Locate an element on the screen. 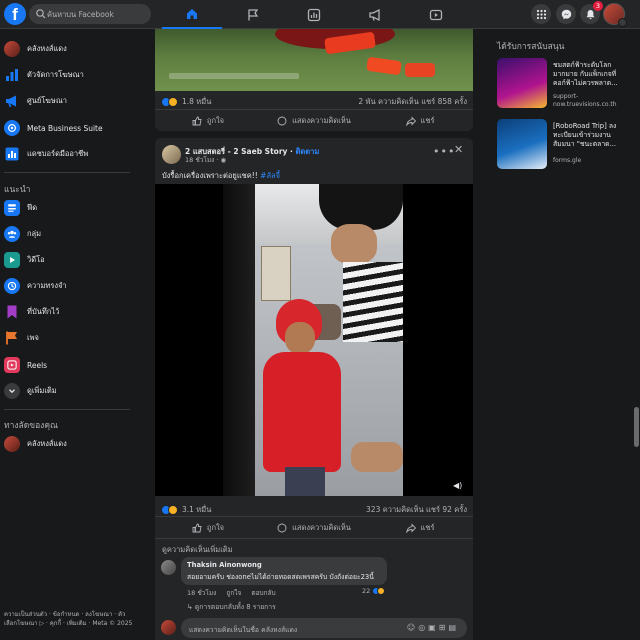 Image resolution: width=640 pixels, height=640 pixels. menu-button is located at coordinates (541, 14).